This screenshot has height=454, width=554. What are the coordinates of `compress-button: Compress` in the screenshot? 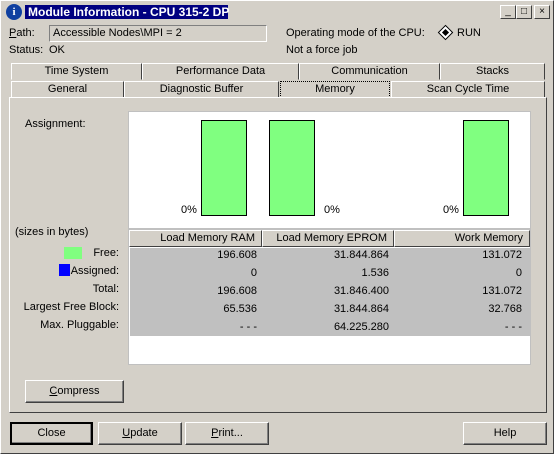 It's located at (74, 391).